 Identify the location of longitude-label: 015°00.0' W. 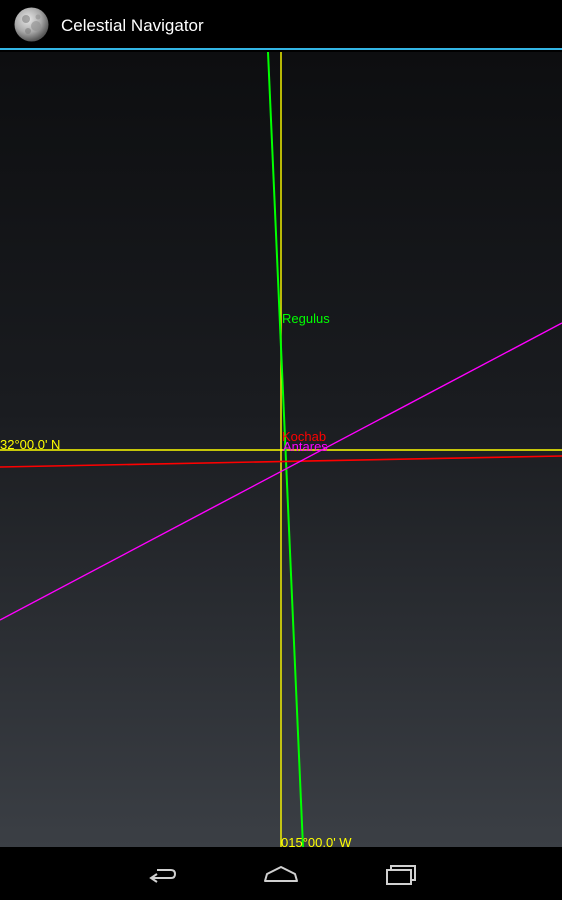
(316, 841).